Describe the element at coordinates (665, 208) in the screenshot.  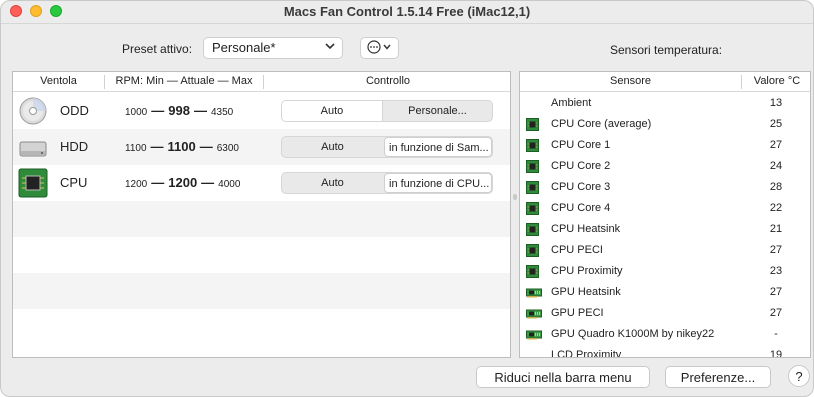
I see `sensor-row: CPU Core 4 22` at that location.